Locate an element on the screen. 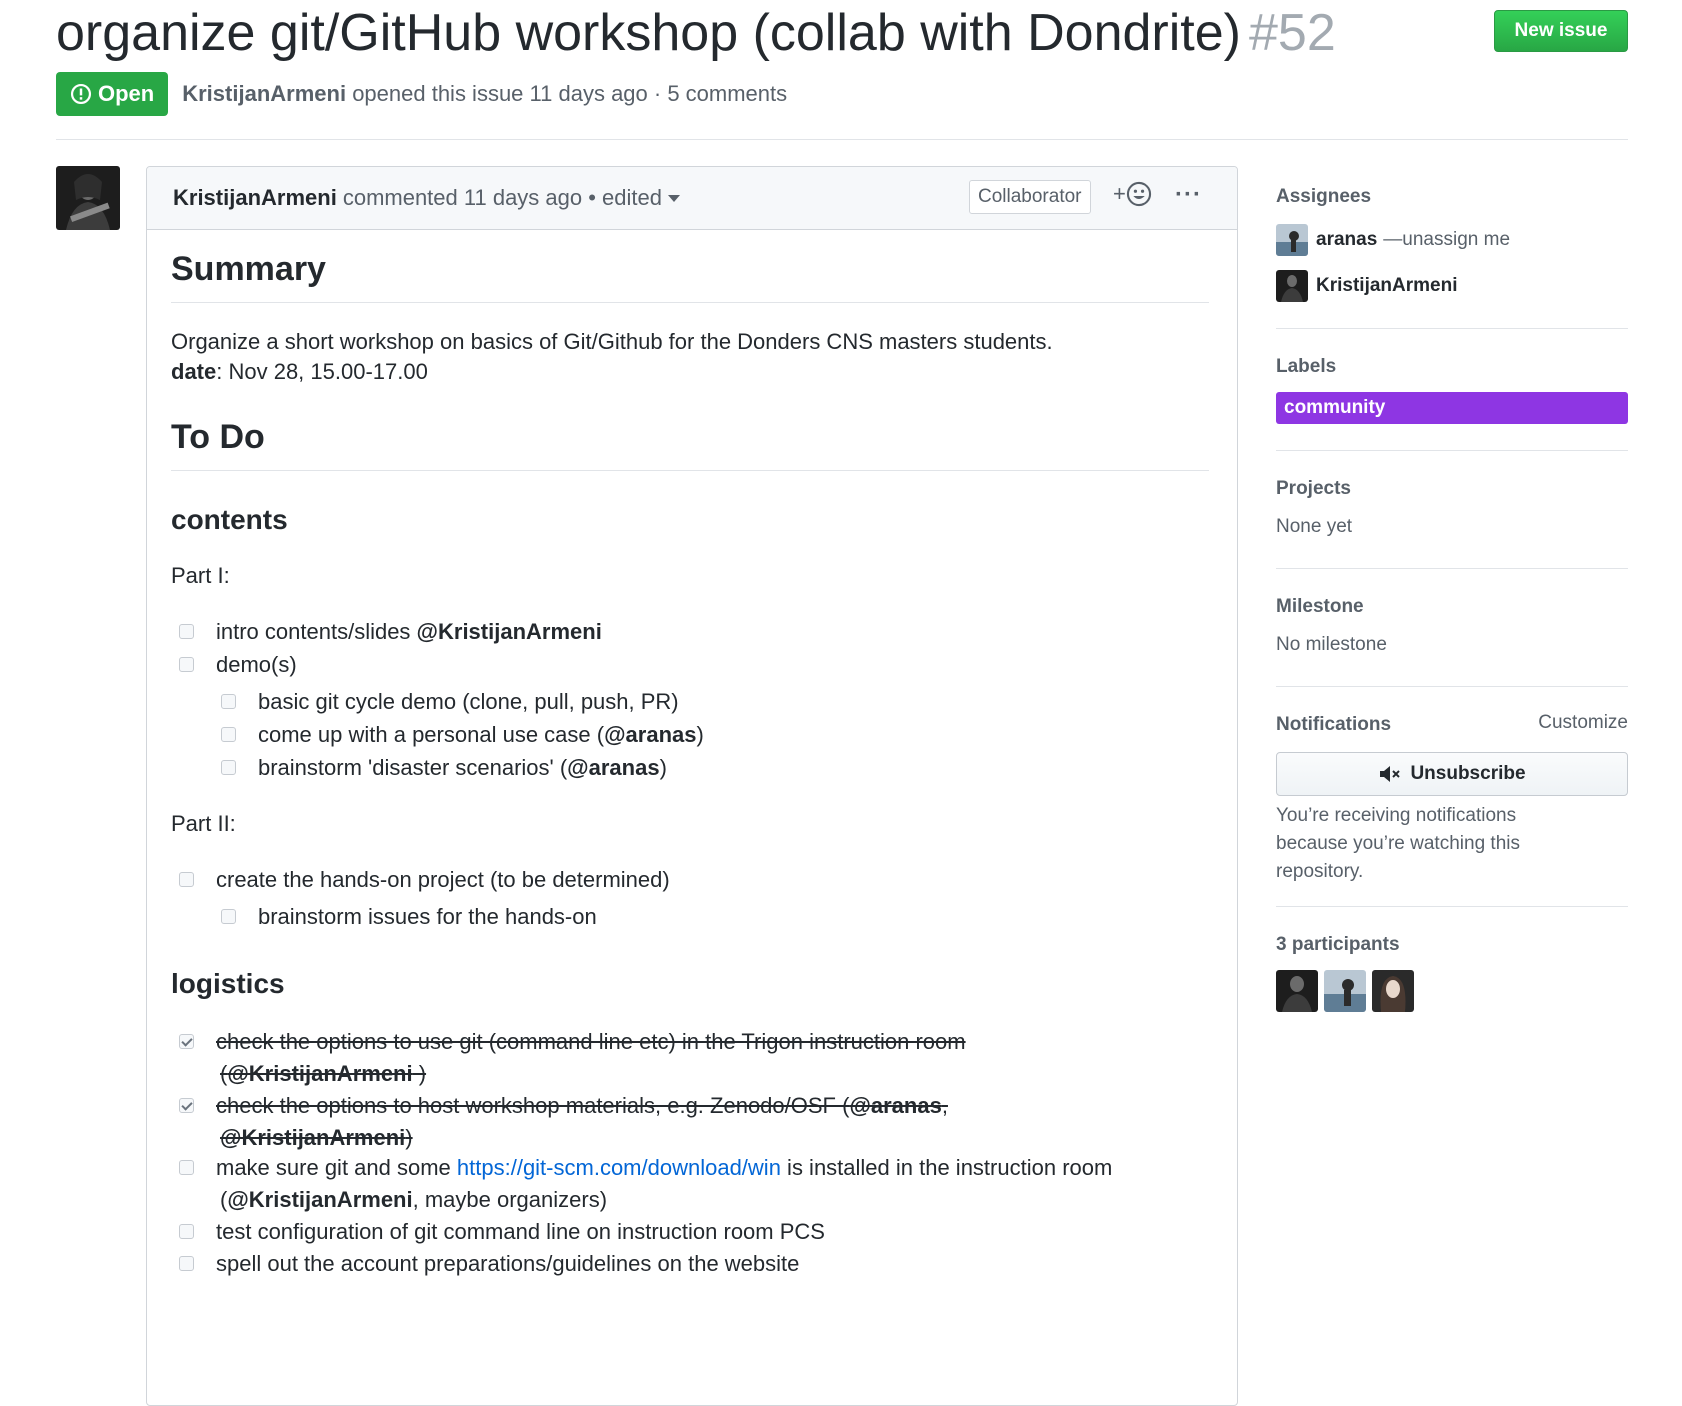 This screenshot has height=1406, width=1682. customize-link: Customize is located at coordinates (1583, 723).